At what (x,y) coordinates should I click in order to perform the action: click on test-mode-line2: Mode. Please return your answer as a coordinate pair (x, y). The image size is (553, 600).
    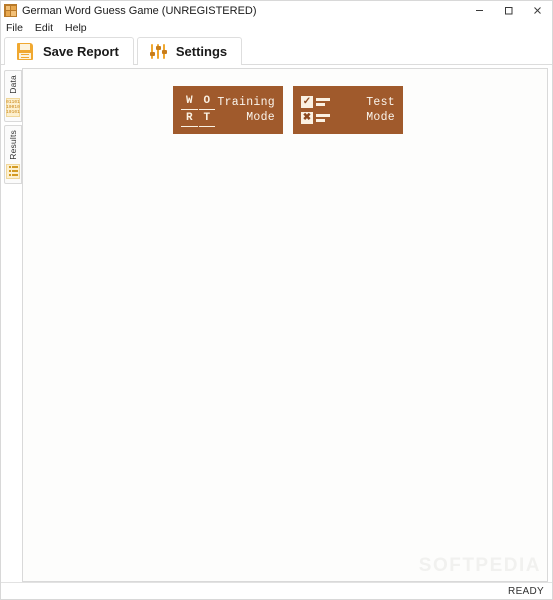
    Looking at the image, I should click on (380, 117).